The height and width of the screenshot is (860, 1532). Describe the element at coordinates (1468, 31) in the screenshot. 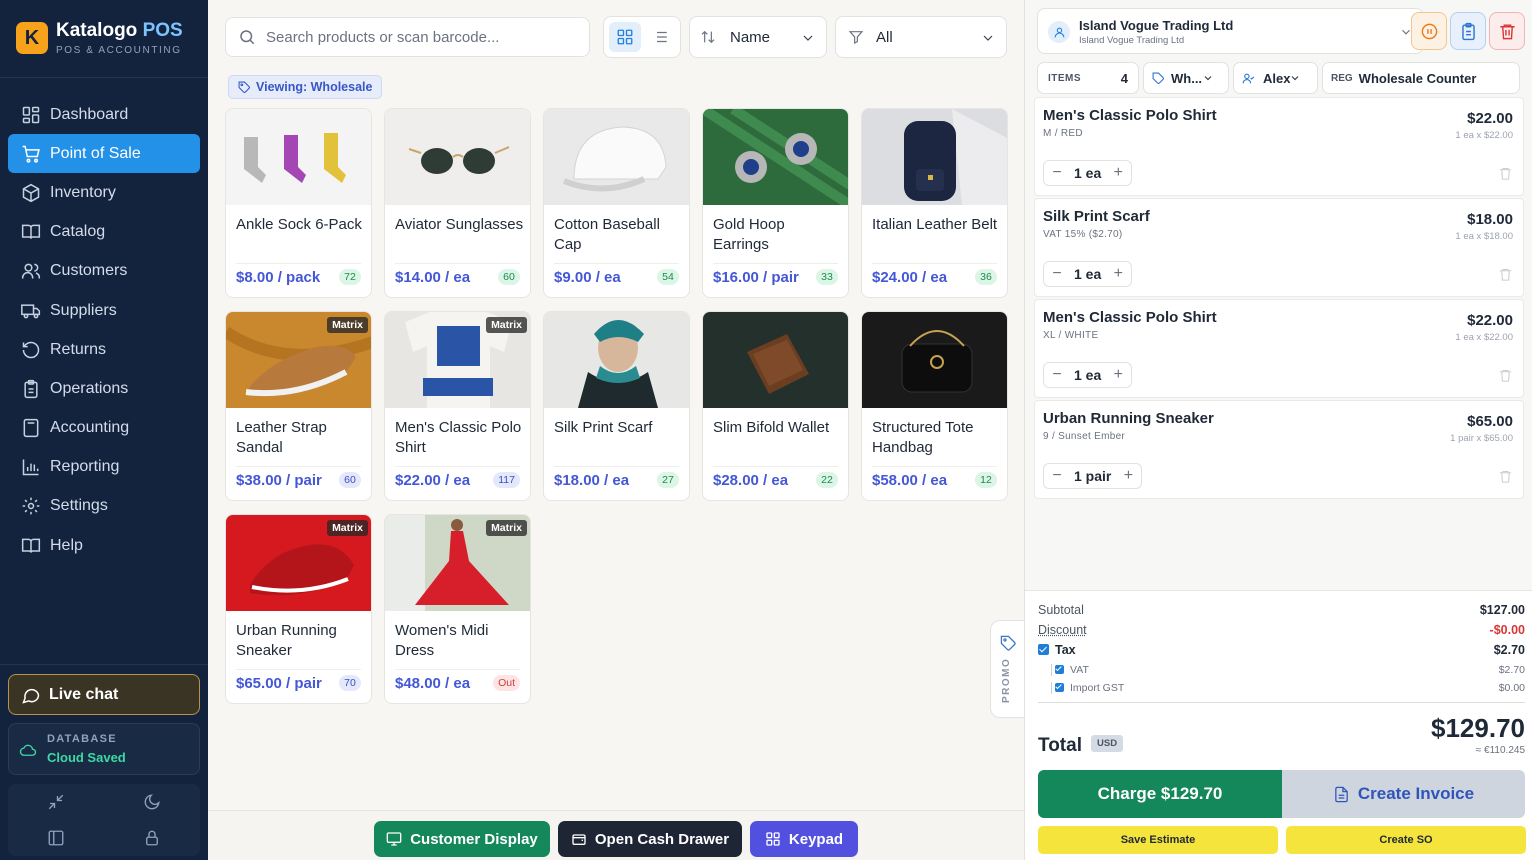

I see `held-sales-button` at that location.